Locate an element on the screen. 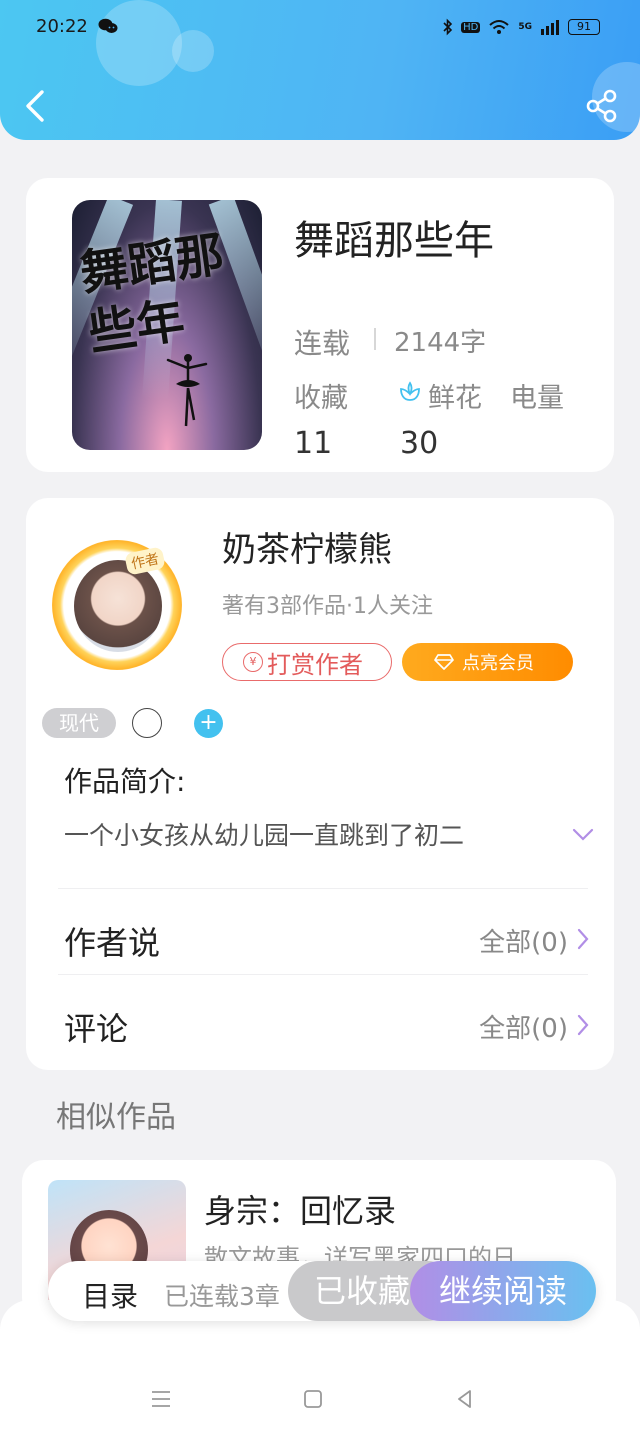 This screenshot has height=1433, width=640. genre-tag: 现代 is located at coordinates (79, 723).